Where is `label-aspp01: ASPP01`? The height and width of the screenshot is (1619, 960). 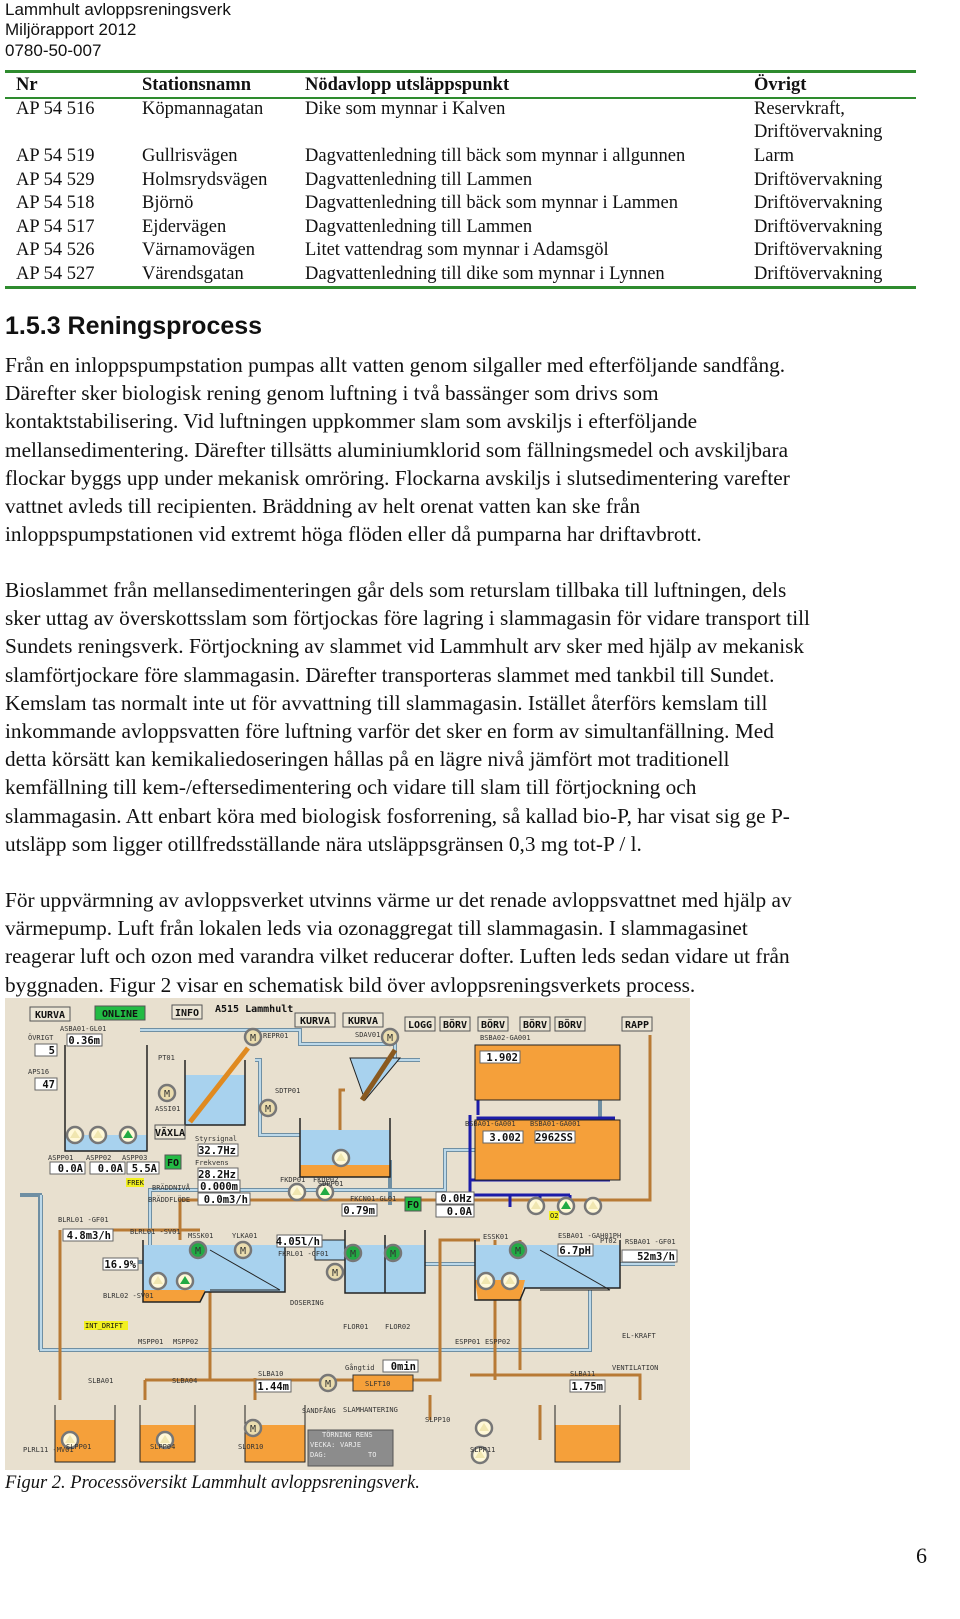
label-aspp01: ASPP01 is located at coordinates (60, 1158).